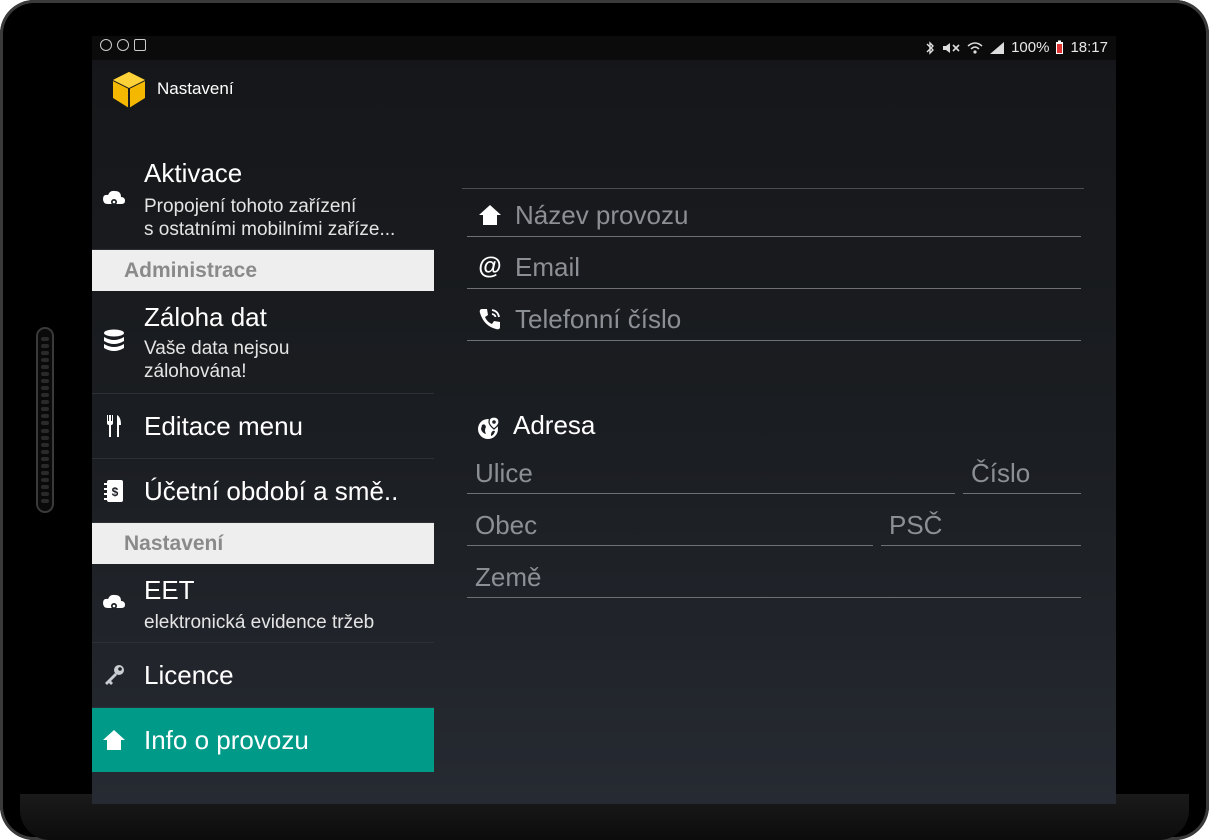  Describe the element at coordinates (259, 622) in the screenshot. I see `sidebar-item-subtitle: elektronická evidence tržeb` at that location.